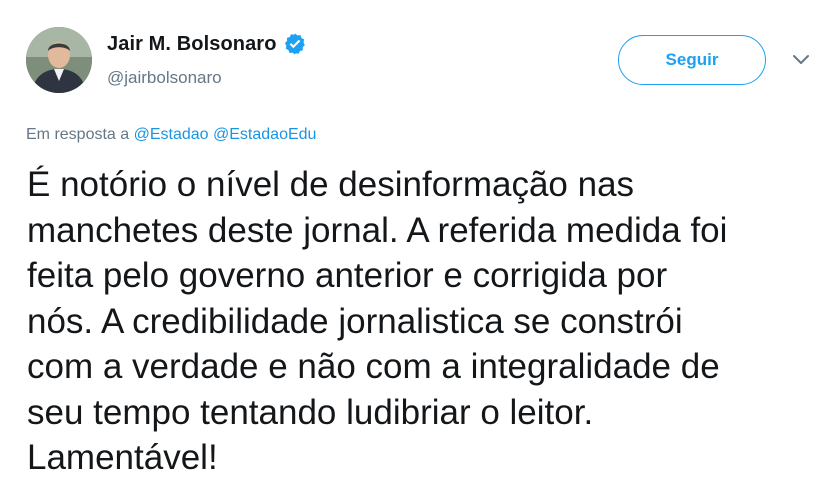  I want to click on reply-context: Em resposta a @Estadao @EstadaoEdu, so click(171, 135).